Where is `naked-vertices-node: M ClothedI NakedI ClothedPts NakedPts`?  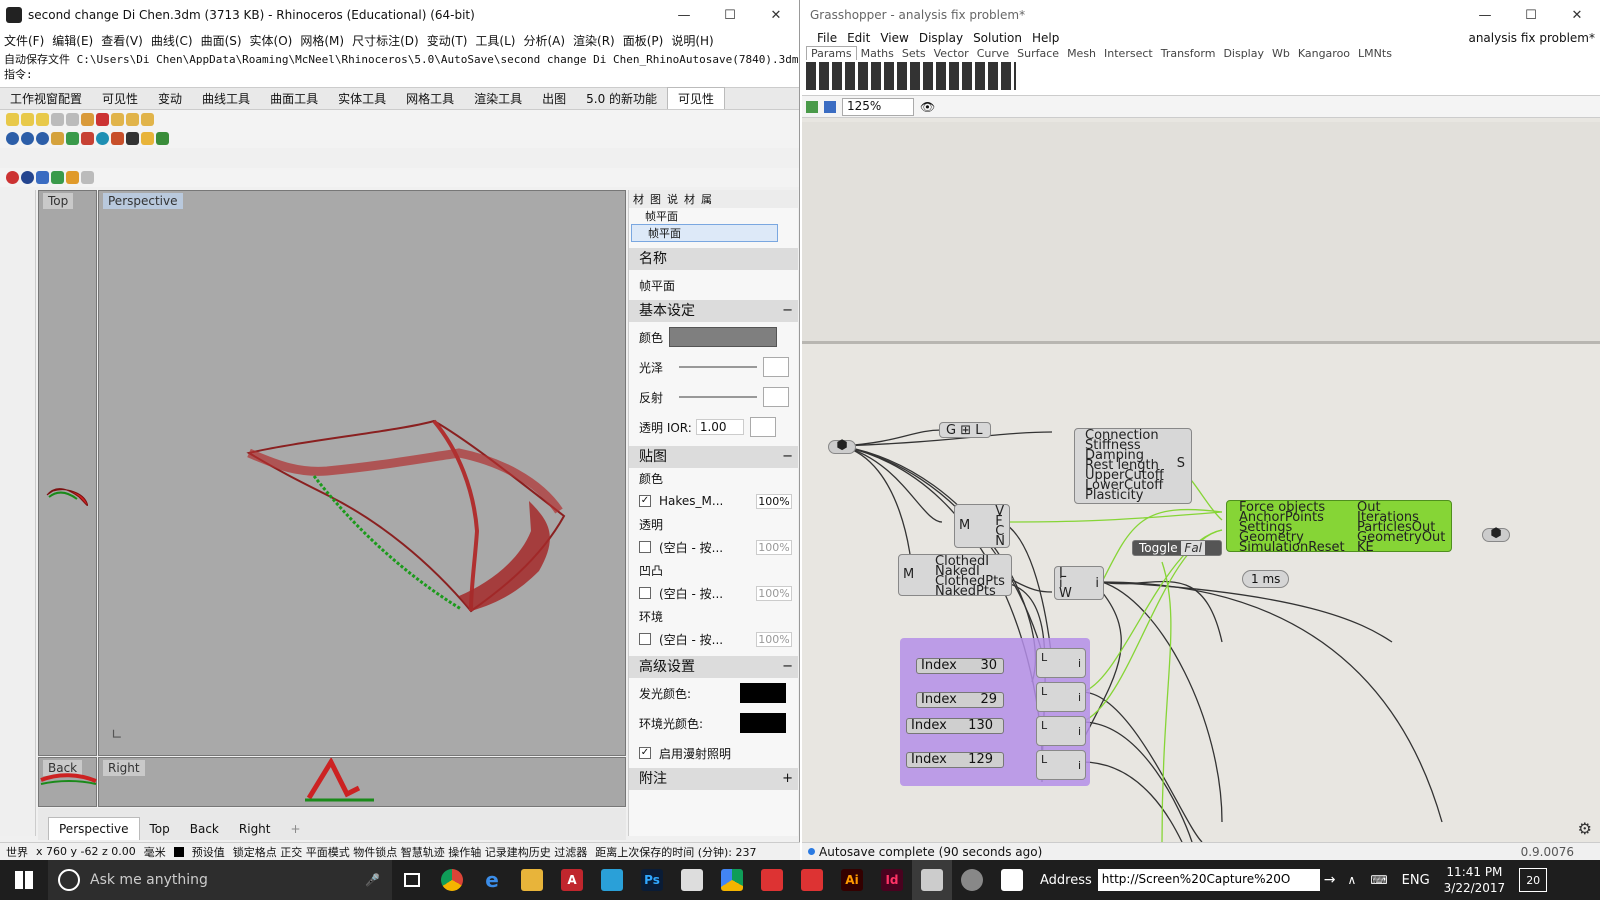
naked-vertices-node: M ClothedI NakedI ClothedPts NakedPts is located at coordinates (955, 576).